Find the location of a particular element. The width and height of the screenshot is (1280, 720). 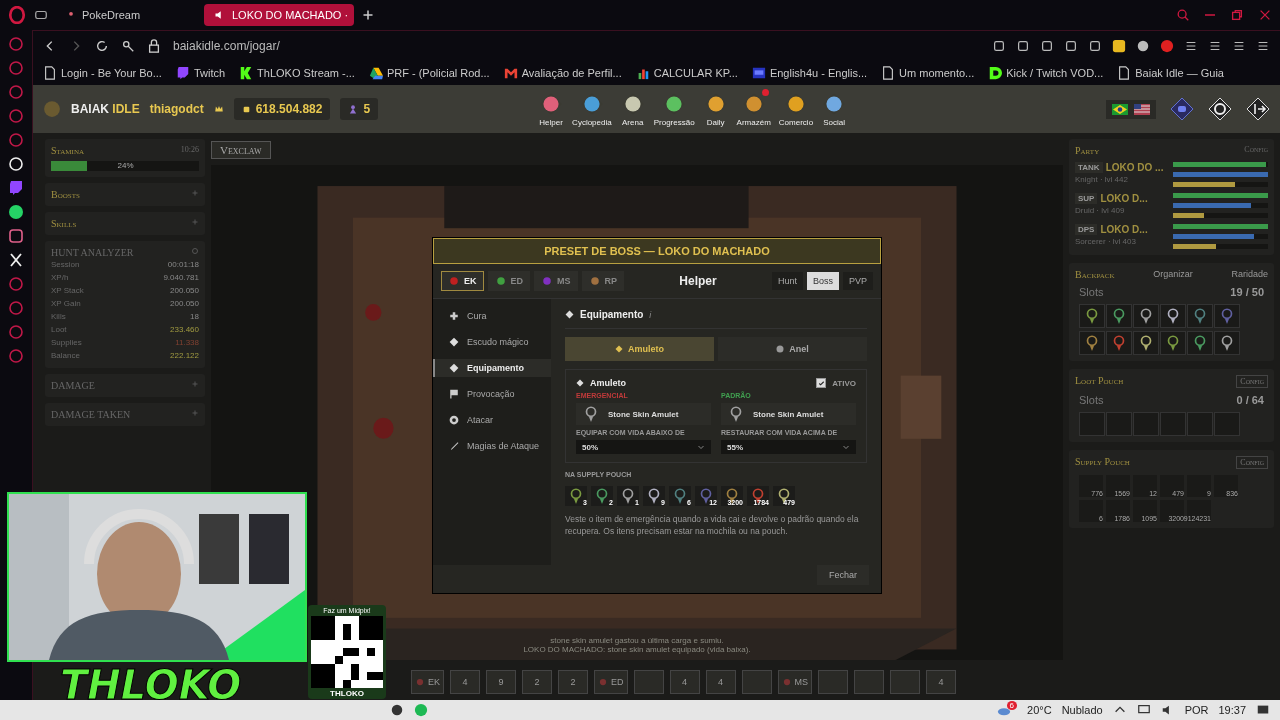

panel-title: DAMAGE TAKEN is located at coordinates (91, 414).